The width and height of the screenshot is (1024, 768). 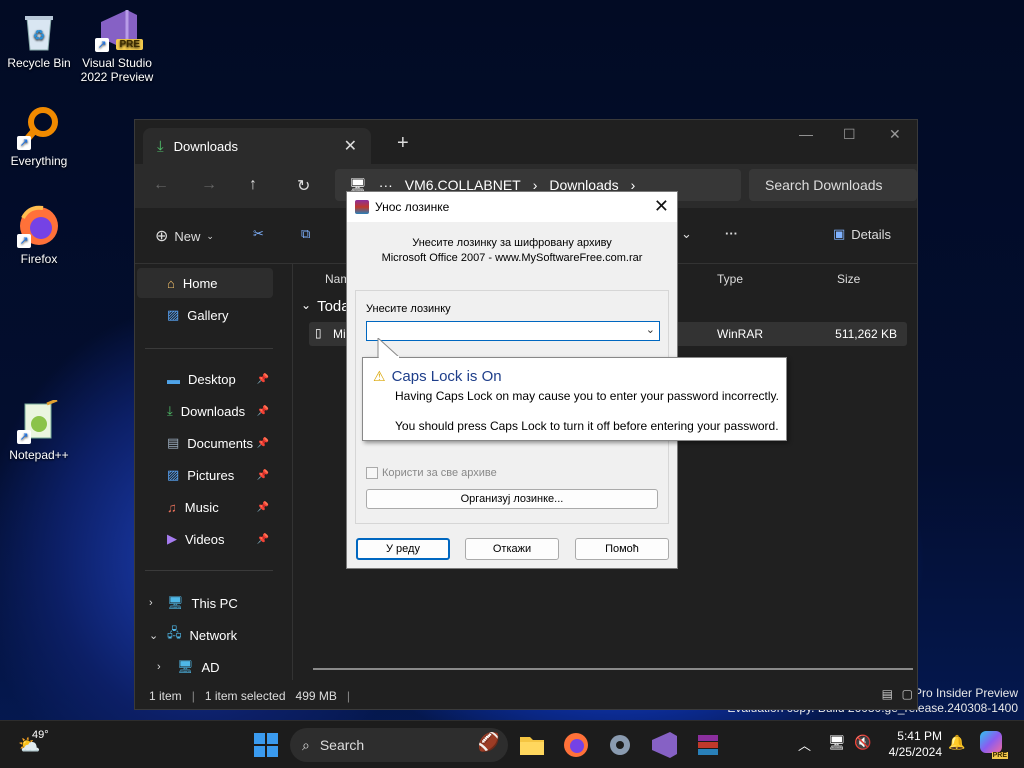 What do you see at coordinates (257, 146) in the screenshot?
I see `tab-downloads: ⤓ Downloads ✕` at bounding box center [257, 146].